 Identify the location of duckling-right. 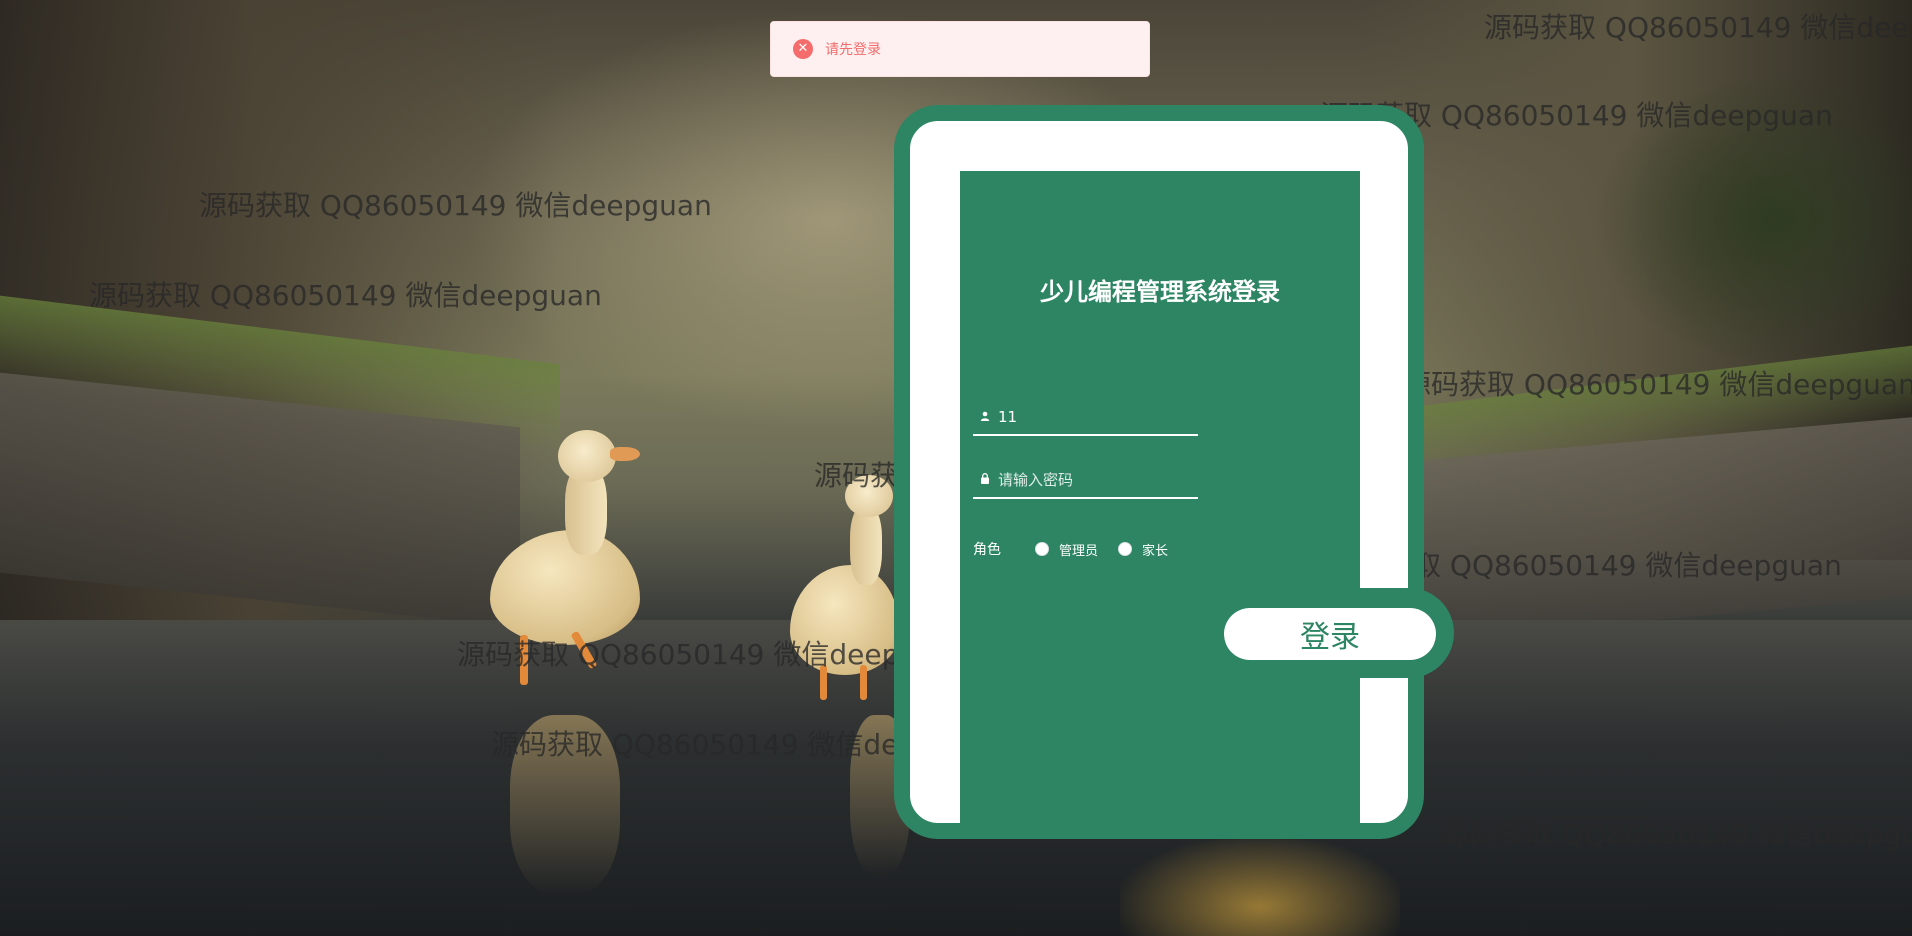
(850, 675).